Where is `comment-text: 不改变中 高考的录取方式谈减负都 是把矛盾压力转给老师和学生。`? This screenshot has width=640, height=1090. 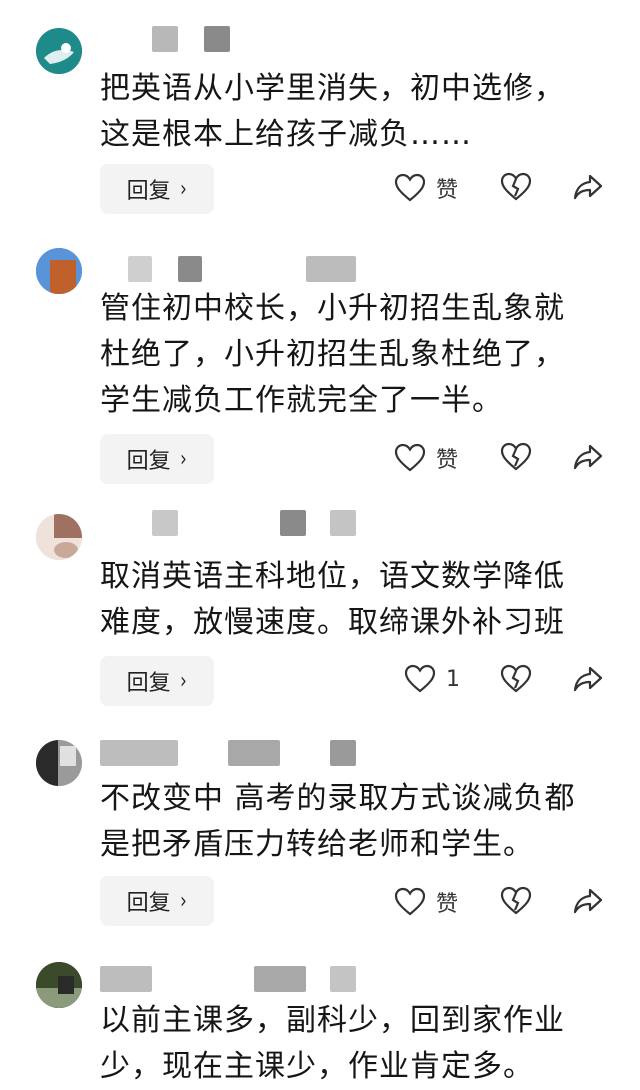
comment-text: 不改变中 高考的录取方式谈减负都 是把矛盾压力转给老师和学生。 is located at coordinates (338, 821).